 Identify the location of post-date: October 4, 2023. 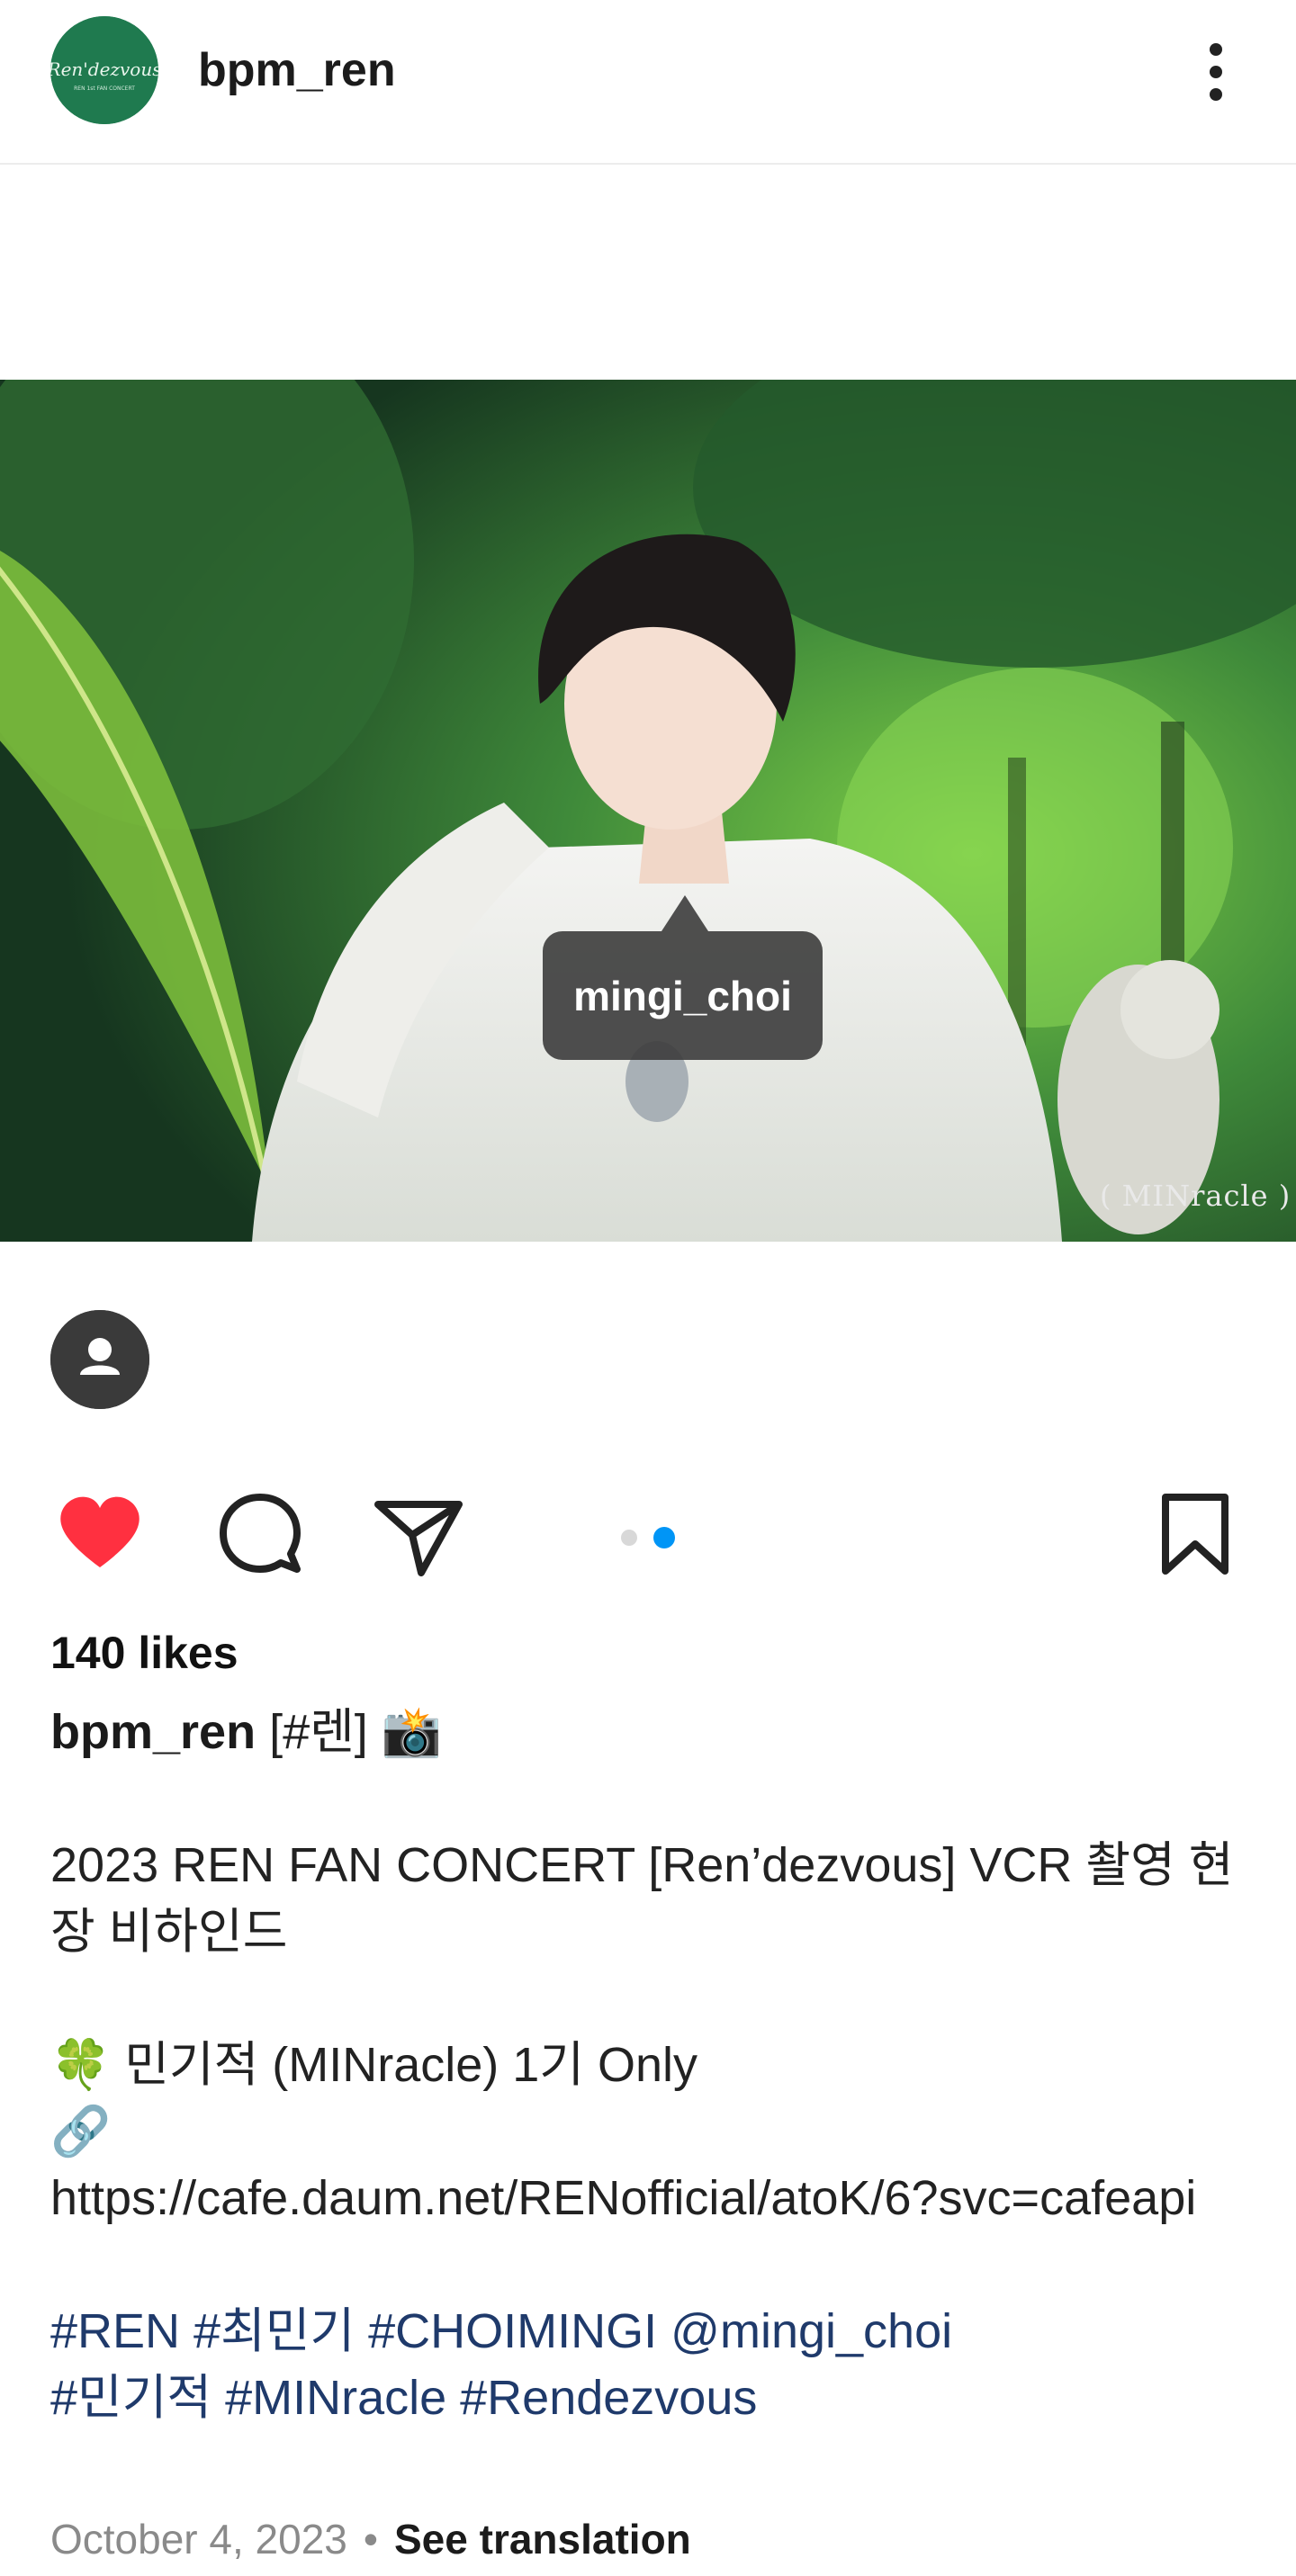
(199, 2540).